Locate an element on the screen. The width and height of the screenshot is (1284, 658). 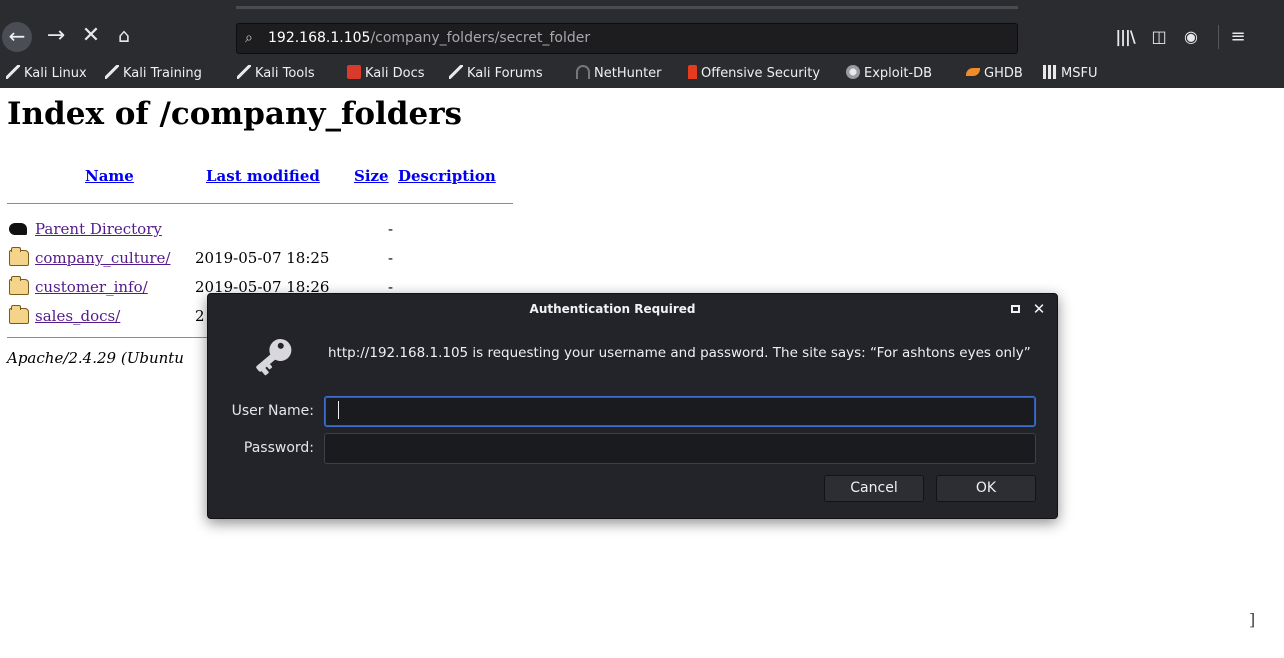
library-icon: |||\ is located at coordinates (1125, 36).